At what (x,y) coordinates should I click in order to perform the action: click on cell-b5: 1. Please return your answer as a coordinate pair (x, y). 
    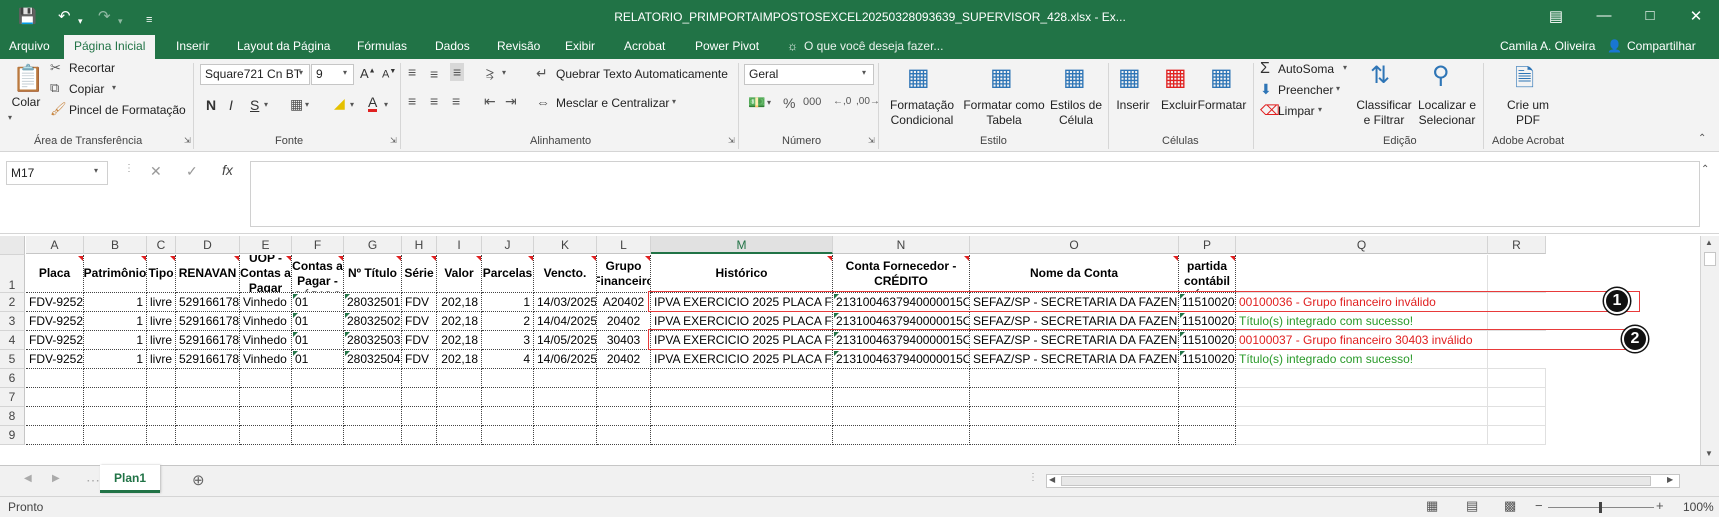
    Looking at the image, I should click on (115, 359).